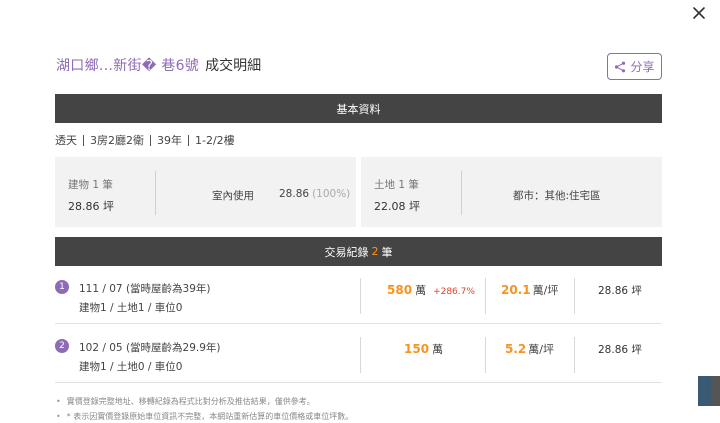 The height and width of the screenshot is (423, 720). I want to click on transaction-detail: 建物1 / 土地0 / 車位0, so click(131, 367).